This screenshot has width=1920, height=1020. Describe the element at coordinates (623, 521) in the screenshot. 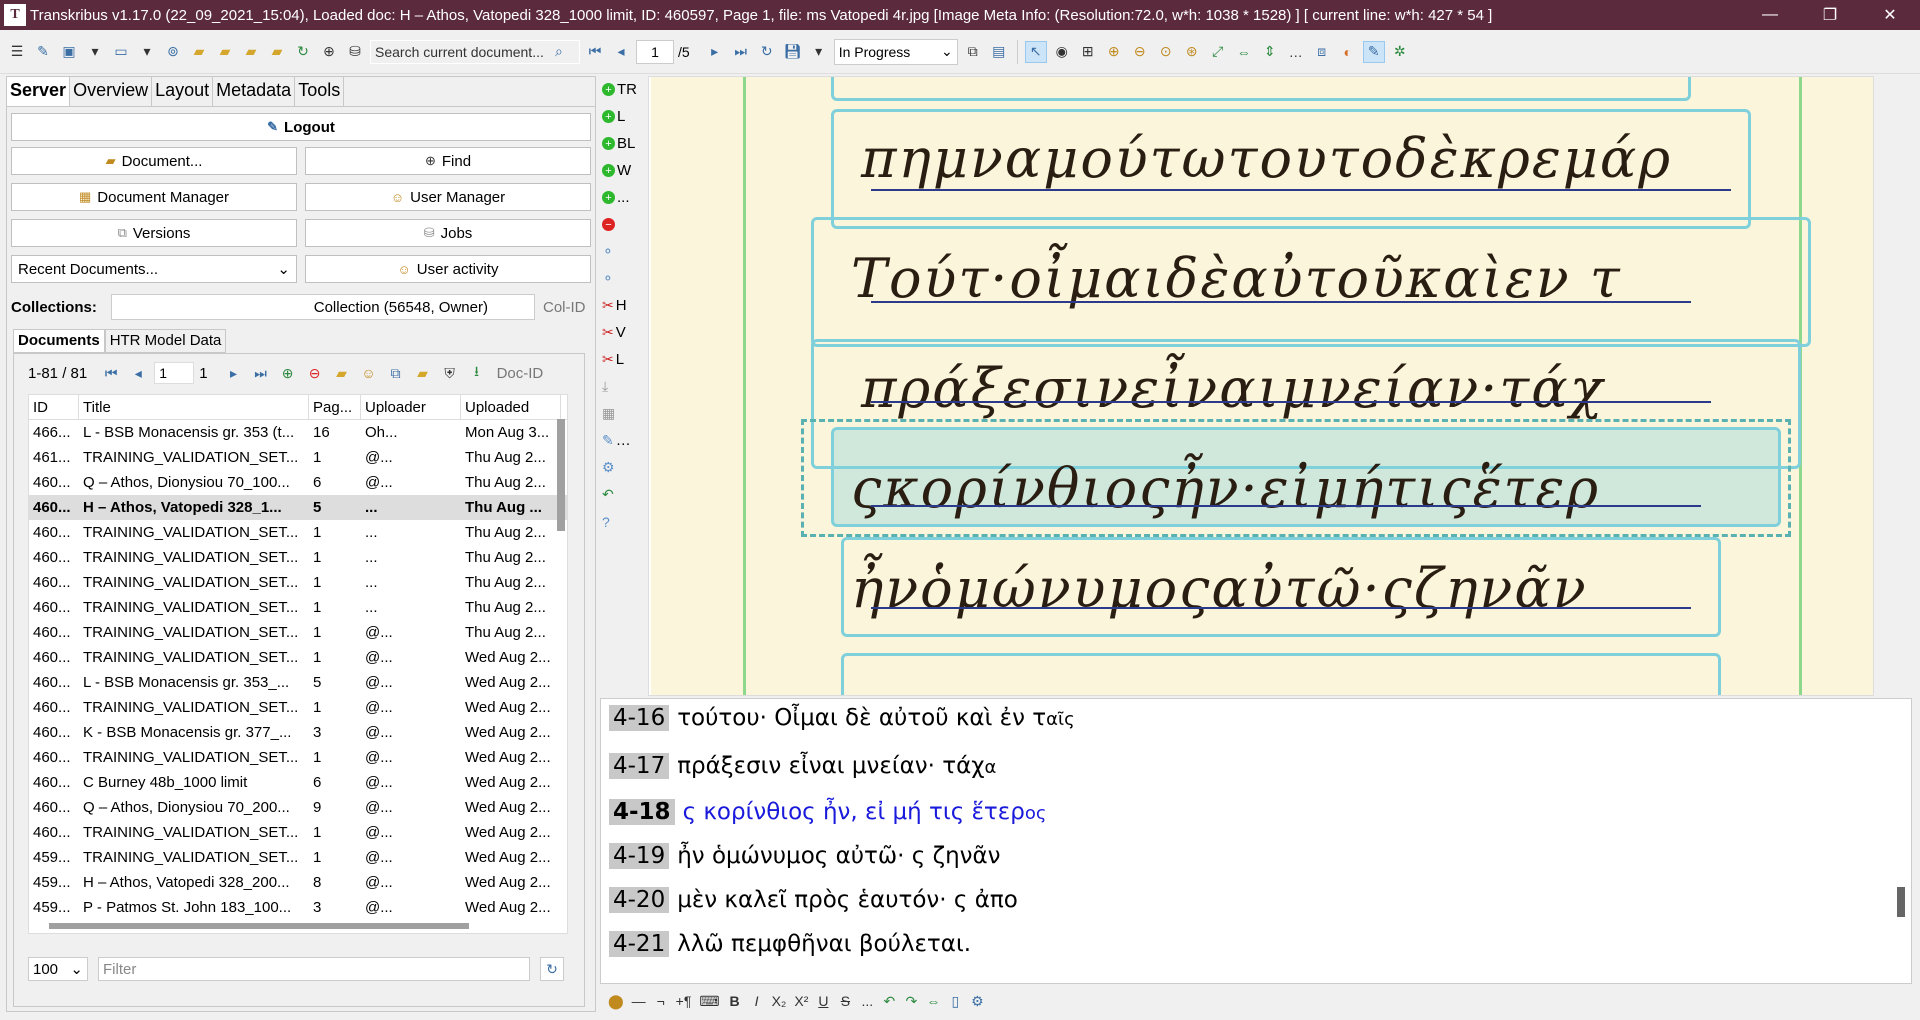

I see `help-button: ?` at that location.